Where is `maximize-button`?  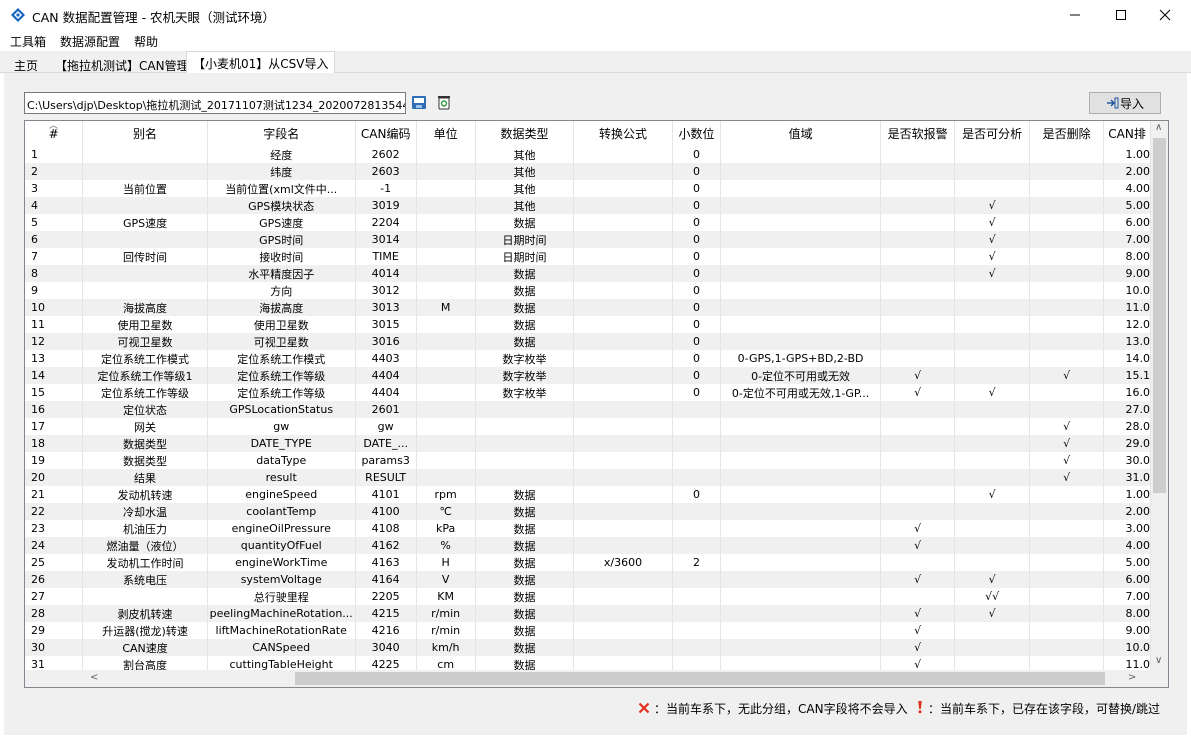
maximize-button is located at coordinates (1121, 15).